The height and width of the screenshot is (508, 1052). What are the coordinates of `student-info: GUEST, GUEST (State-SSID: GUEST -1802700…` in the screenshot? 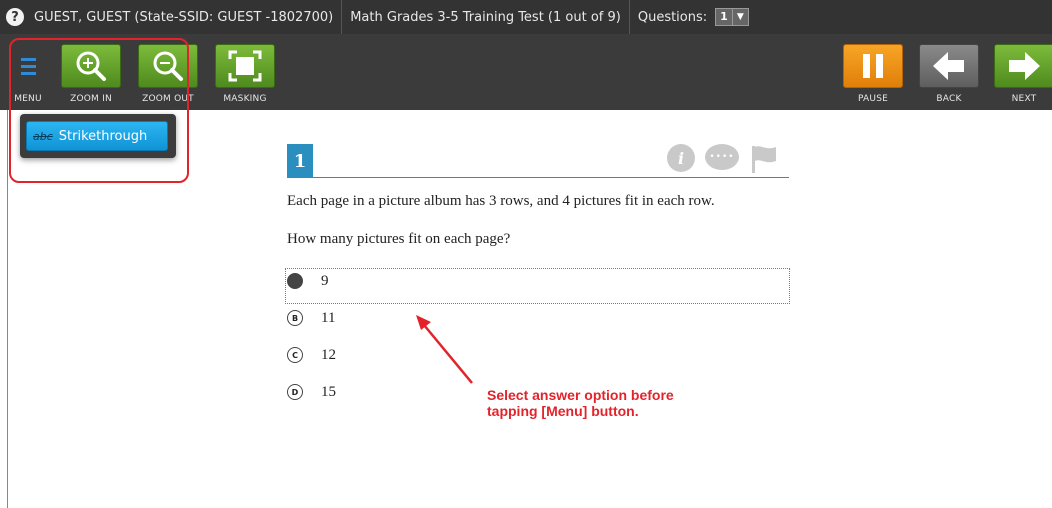 It's located at (188, 17).